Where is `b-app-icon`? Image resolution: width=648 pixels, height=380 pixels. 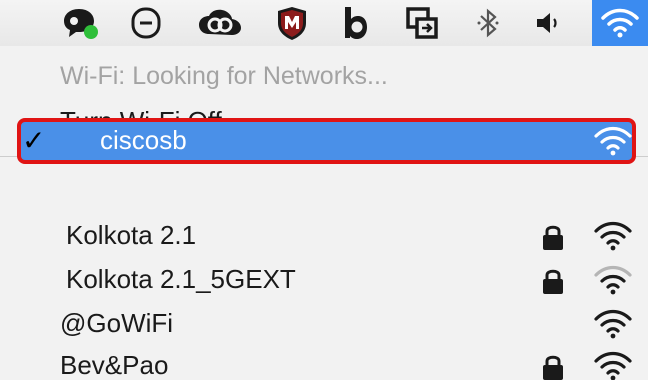 b-app-icon is located at coordinates (355, 23).